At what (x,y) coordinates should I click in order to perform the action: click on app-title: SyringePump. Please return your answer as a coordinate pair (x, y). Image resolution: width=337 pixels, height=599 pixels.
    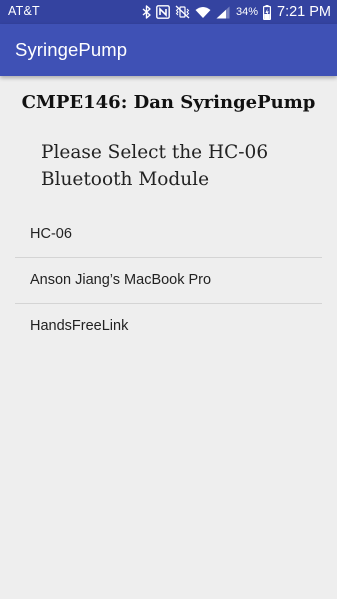
    Looking at the image, I should click on (71, 49).